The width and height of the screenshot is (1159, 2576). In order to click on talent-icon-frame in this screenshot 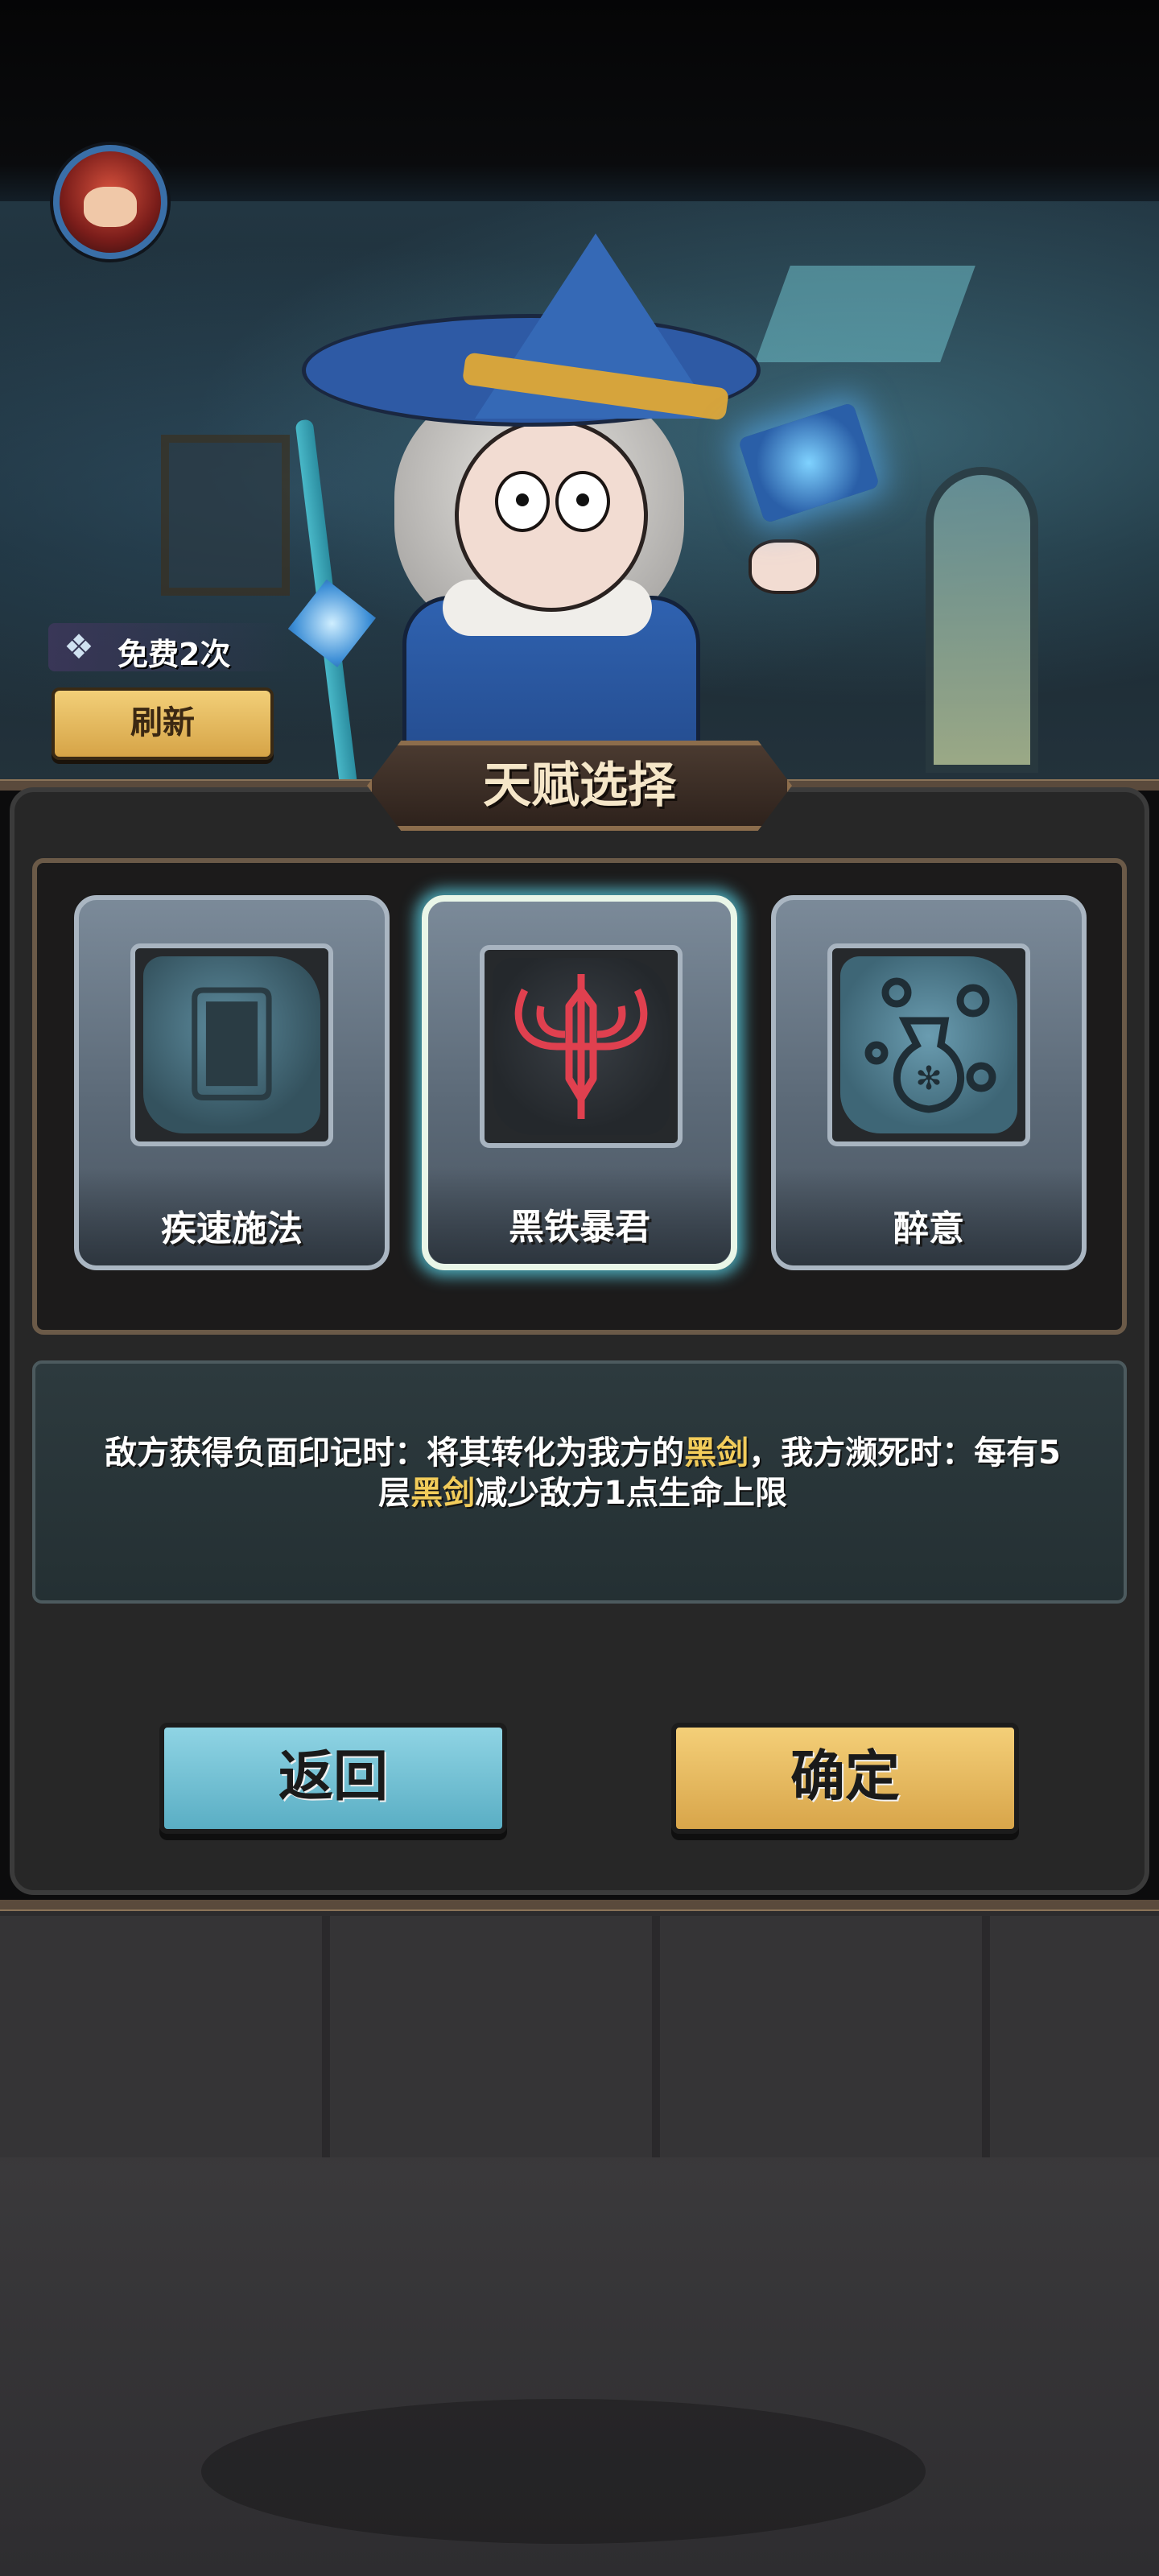, I will do `click(581, 1046)`.